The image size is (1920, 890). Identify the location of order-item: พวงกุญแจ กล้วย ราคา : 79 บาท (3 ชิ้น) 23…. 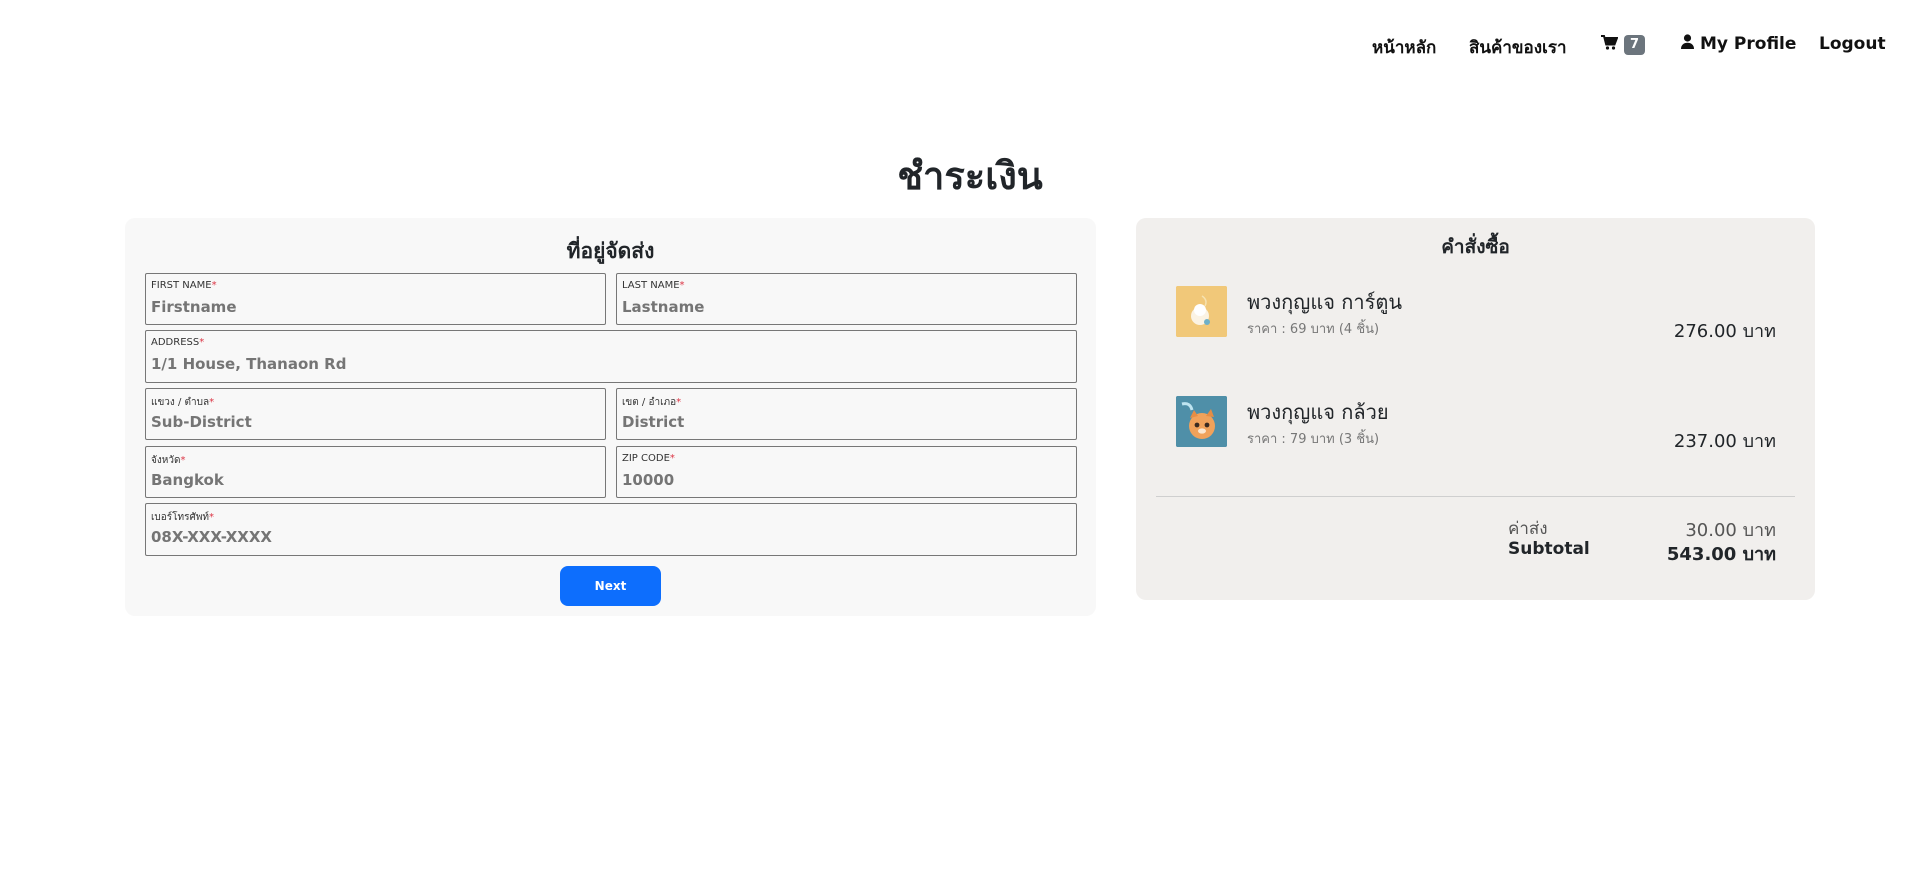
(1476, 426).